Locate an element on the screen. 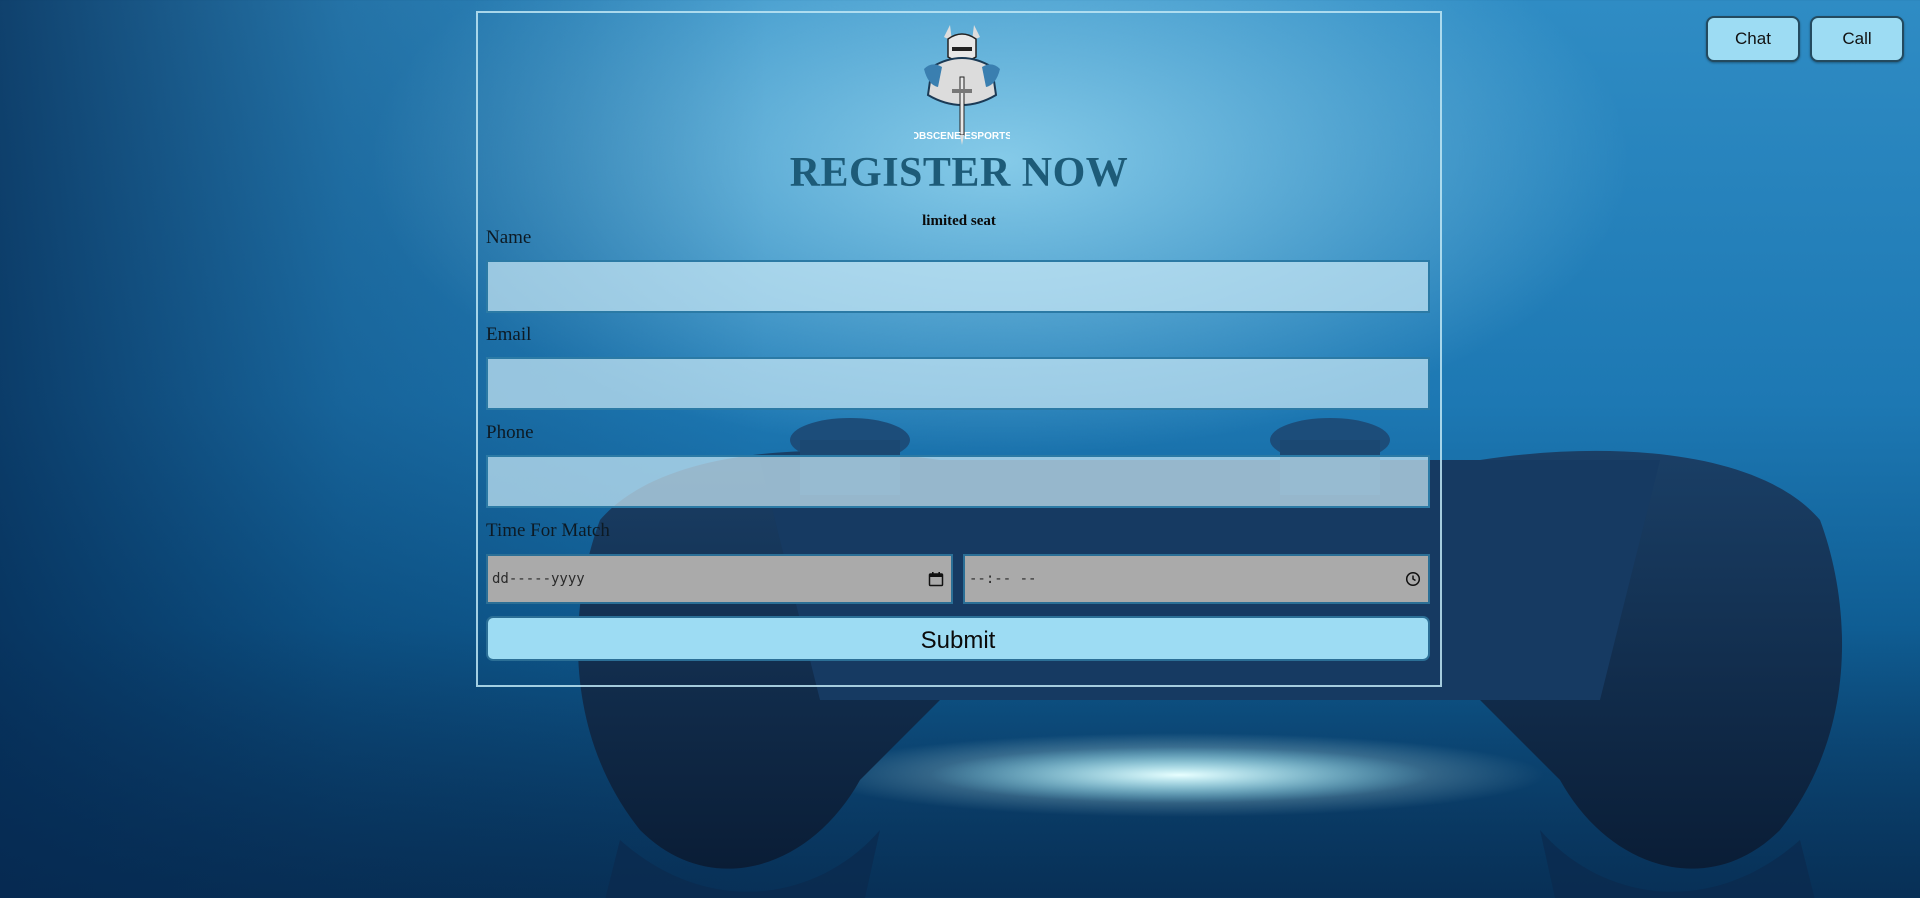  date-placeholder: dd-----yyyy is located at coordinates (538, 579).